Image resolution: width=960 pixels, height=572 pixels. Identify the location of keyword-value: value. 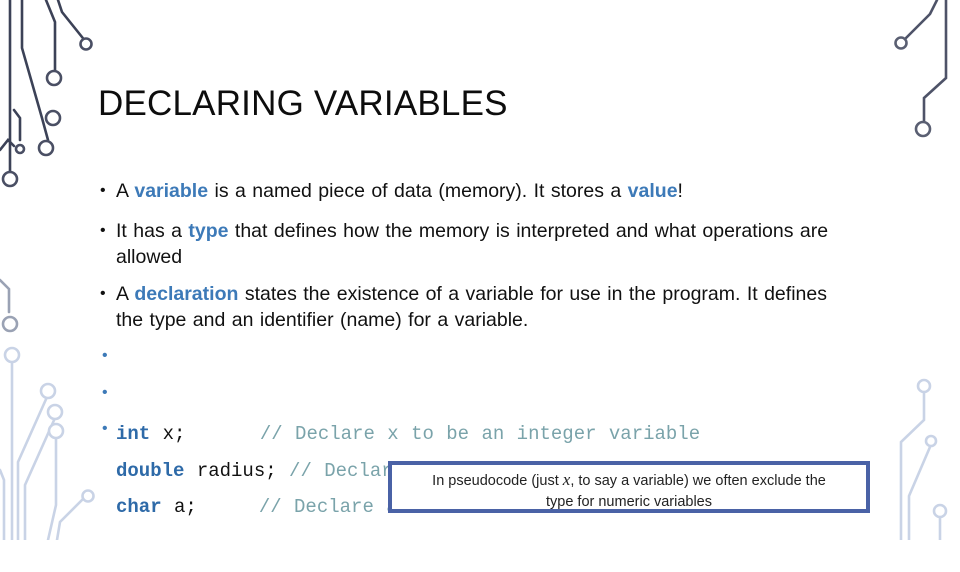
(652, 191).